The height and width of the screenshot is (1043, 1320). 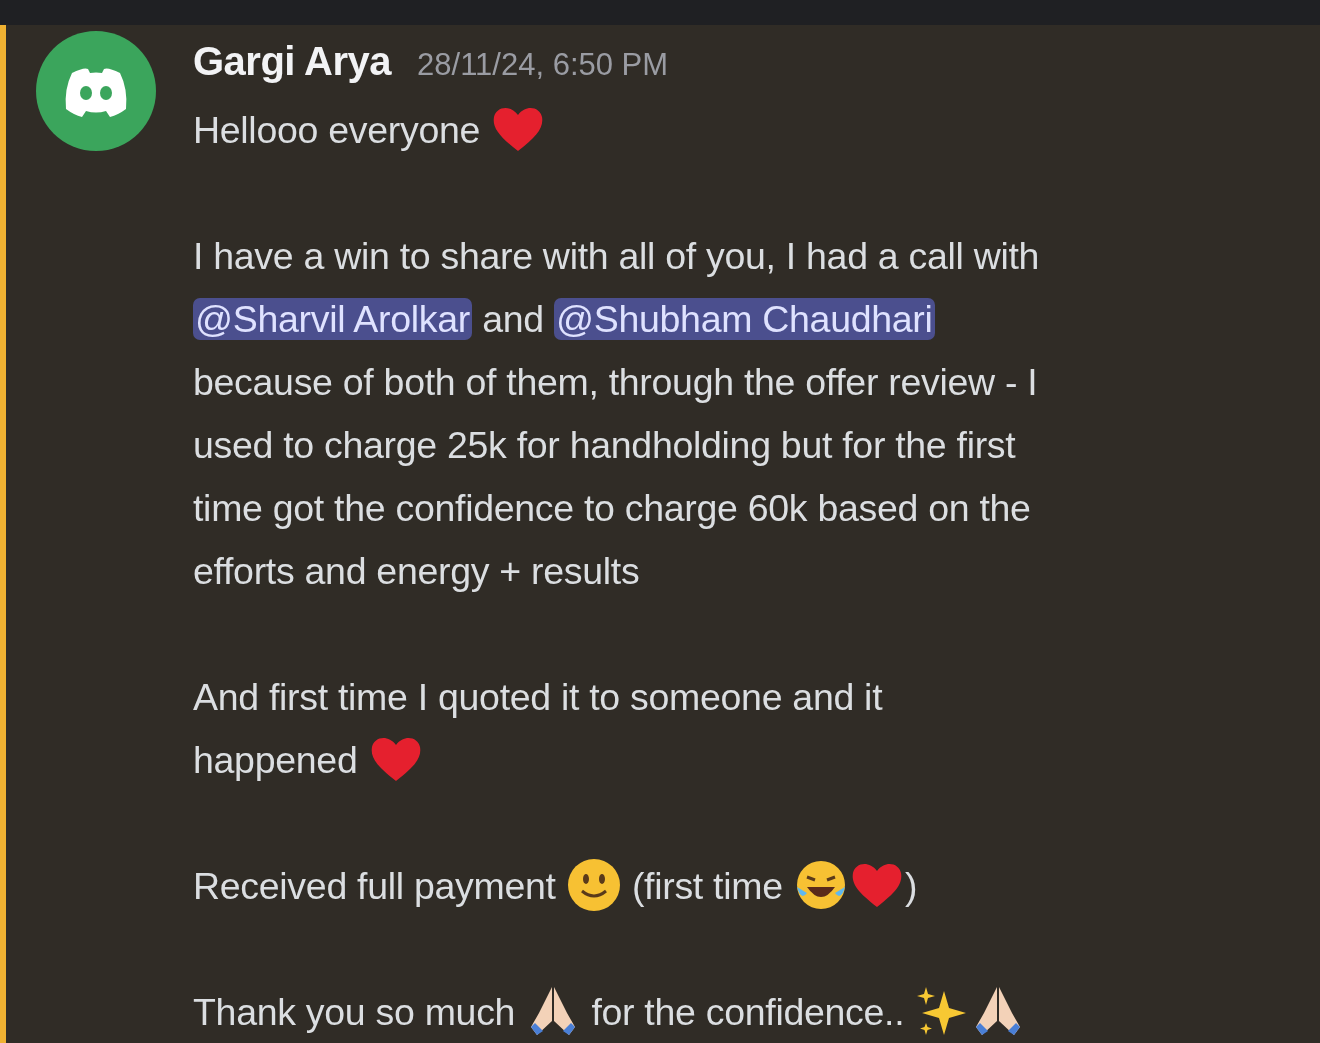 What do you see at coordinates (624, 886) in the screenshot?
I see `message-text: Received full payment (first time )` at bounding box center [624, 886].